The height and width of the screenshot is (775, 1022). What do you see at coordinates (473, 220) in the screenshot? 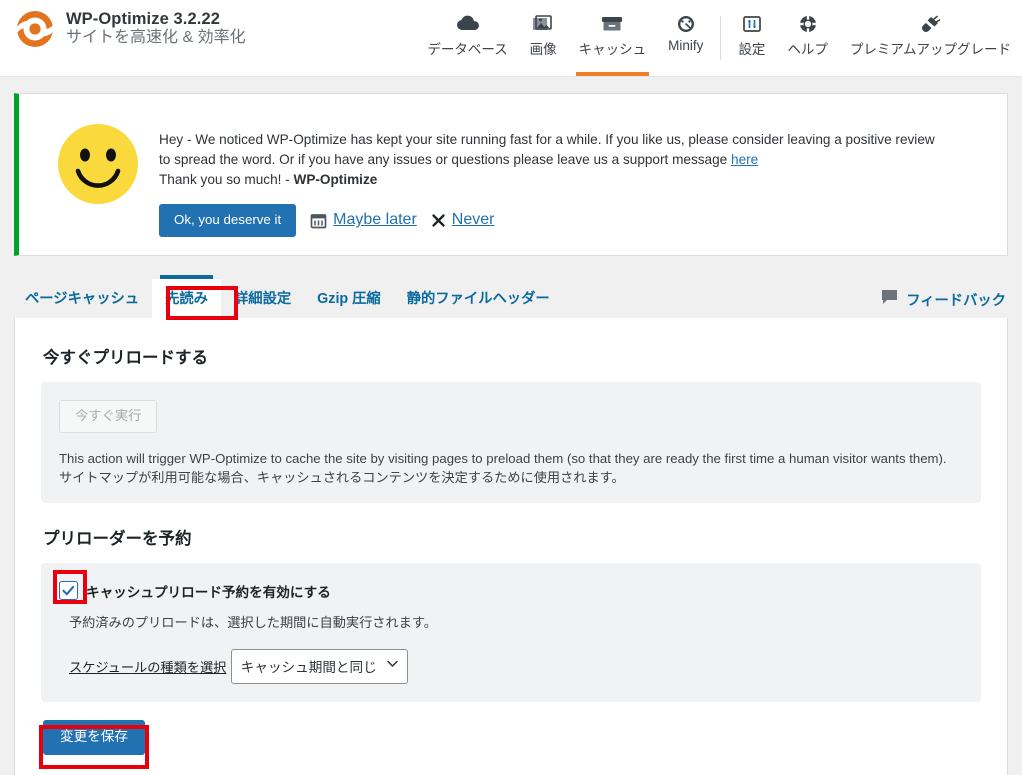
I see `never-link: Never` at bounding box center [473, 220].